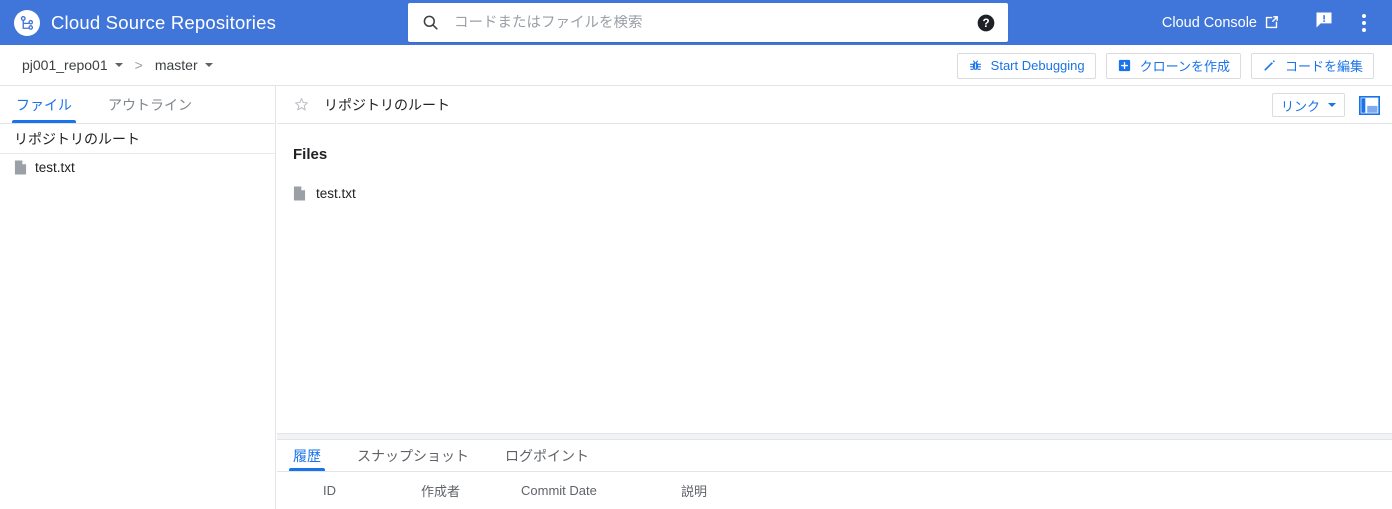 The image size is (1392, 509). I want to click on create-clone-button: クローンを作成, so click(1173, 65).